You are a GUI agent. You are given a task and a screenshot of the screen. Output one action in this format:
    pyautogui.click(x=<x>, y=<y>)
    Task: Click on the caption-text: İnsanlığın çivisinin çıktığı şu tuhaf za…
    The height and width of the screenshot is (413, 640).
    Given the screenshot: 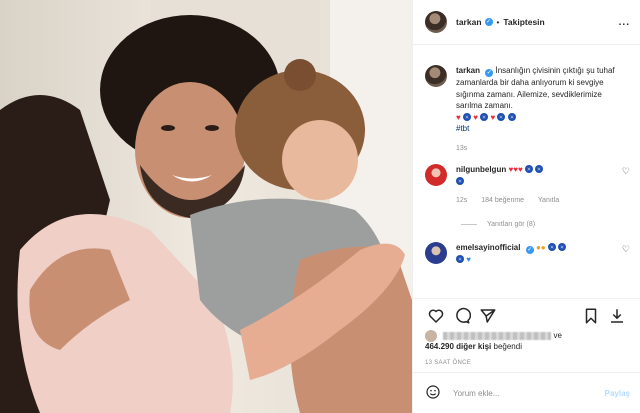 What is the action you would take?
    pyautogui.click(x=535, y=88)
    